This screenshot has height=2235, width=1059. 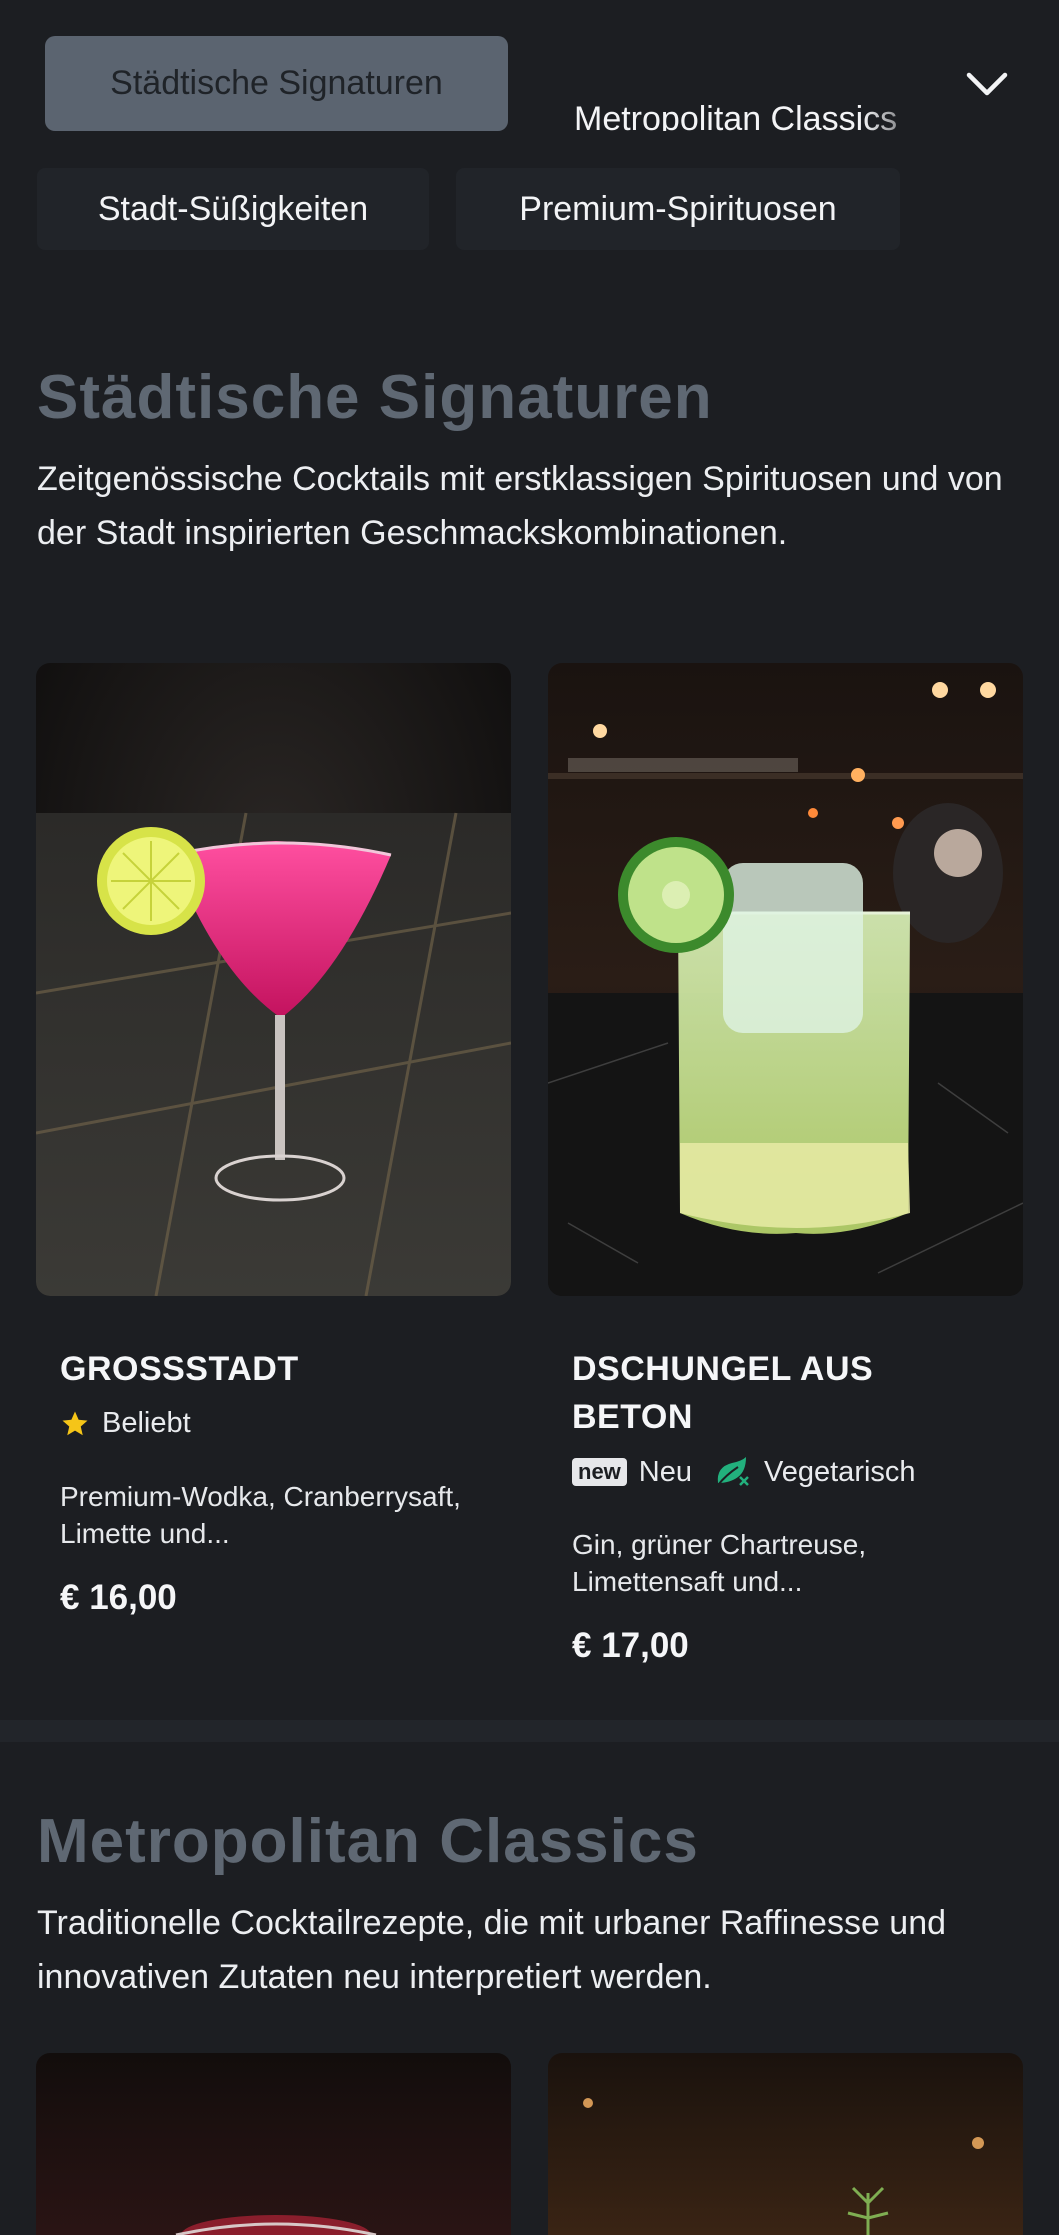 I want to click on section-title-staedtische-signaturen: Städtische Signaturen, so click(x=375, y=397).